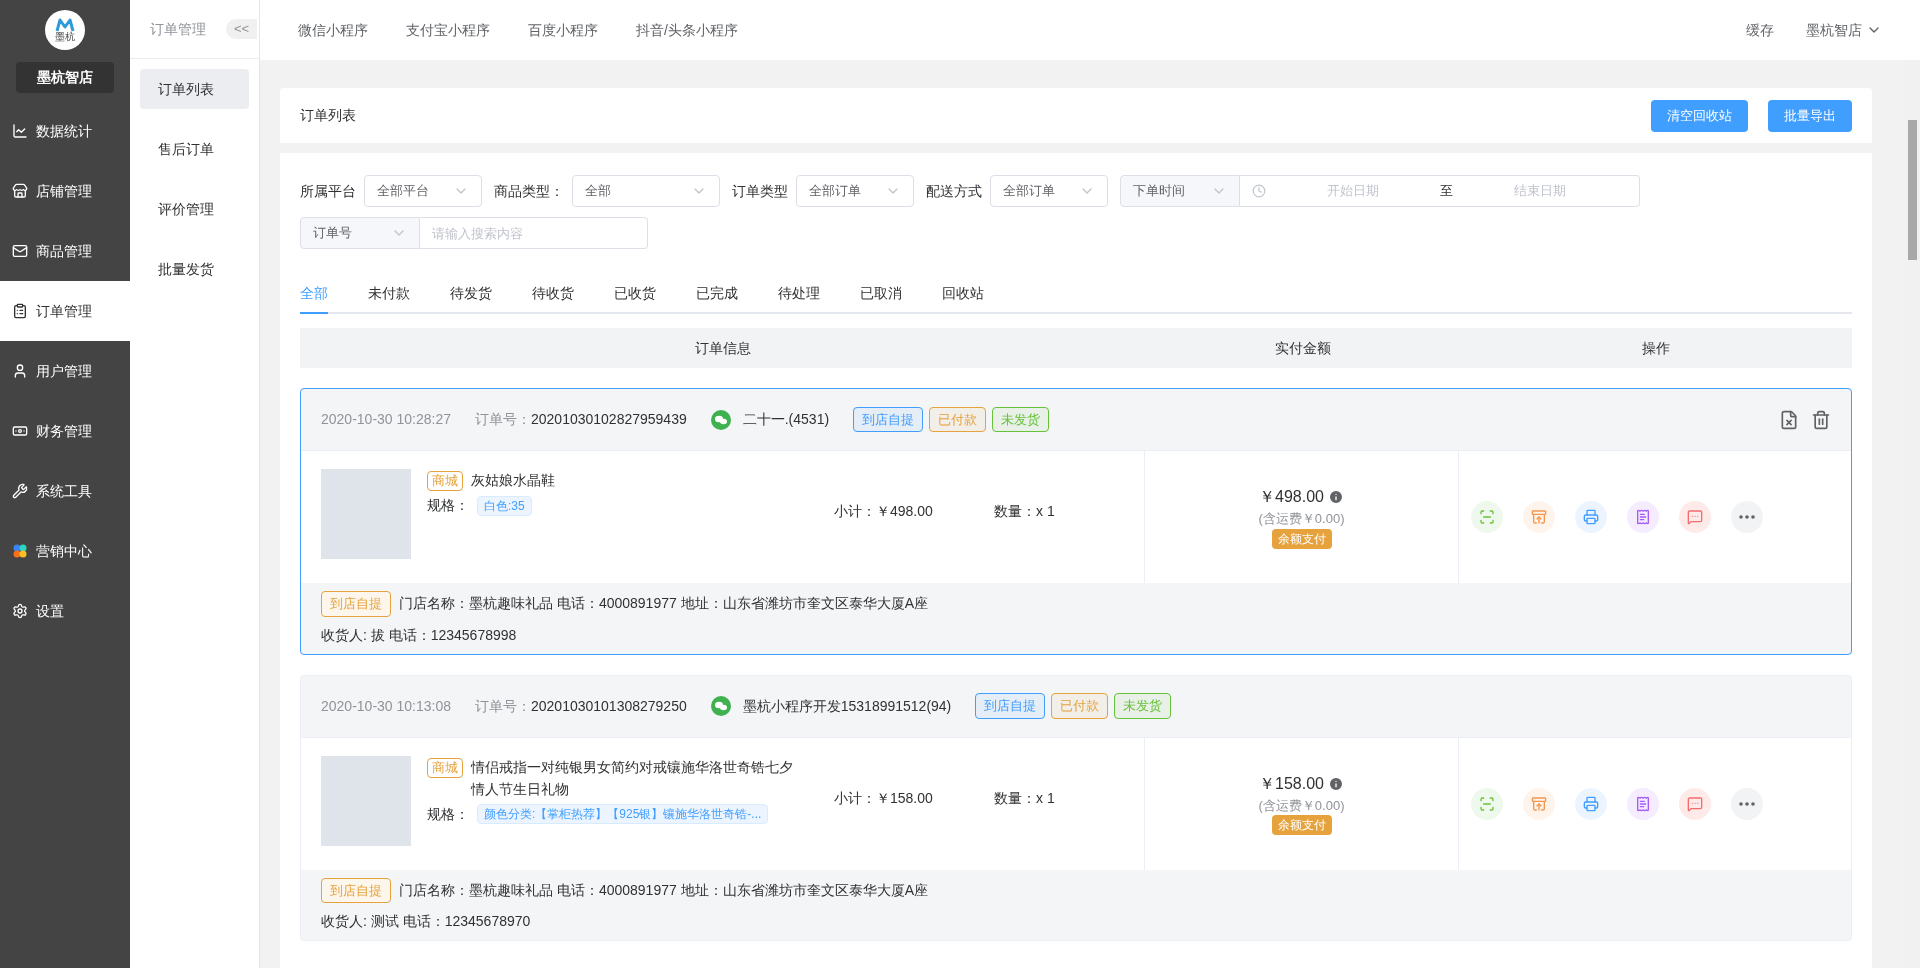 This screenshot has width=1920, height=968. I want to click on sidebar-item: 数据统计, so click(65, 131).